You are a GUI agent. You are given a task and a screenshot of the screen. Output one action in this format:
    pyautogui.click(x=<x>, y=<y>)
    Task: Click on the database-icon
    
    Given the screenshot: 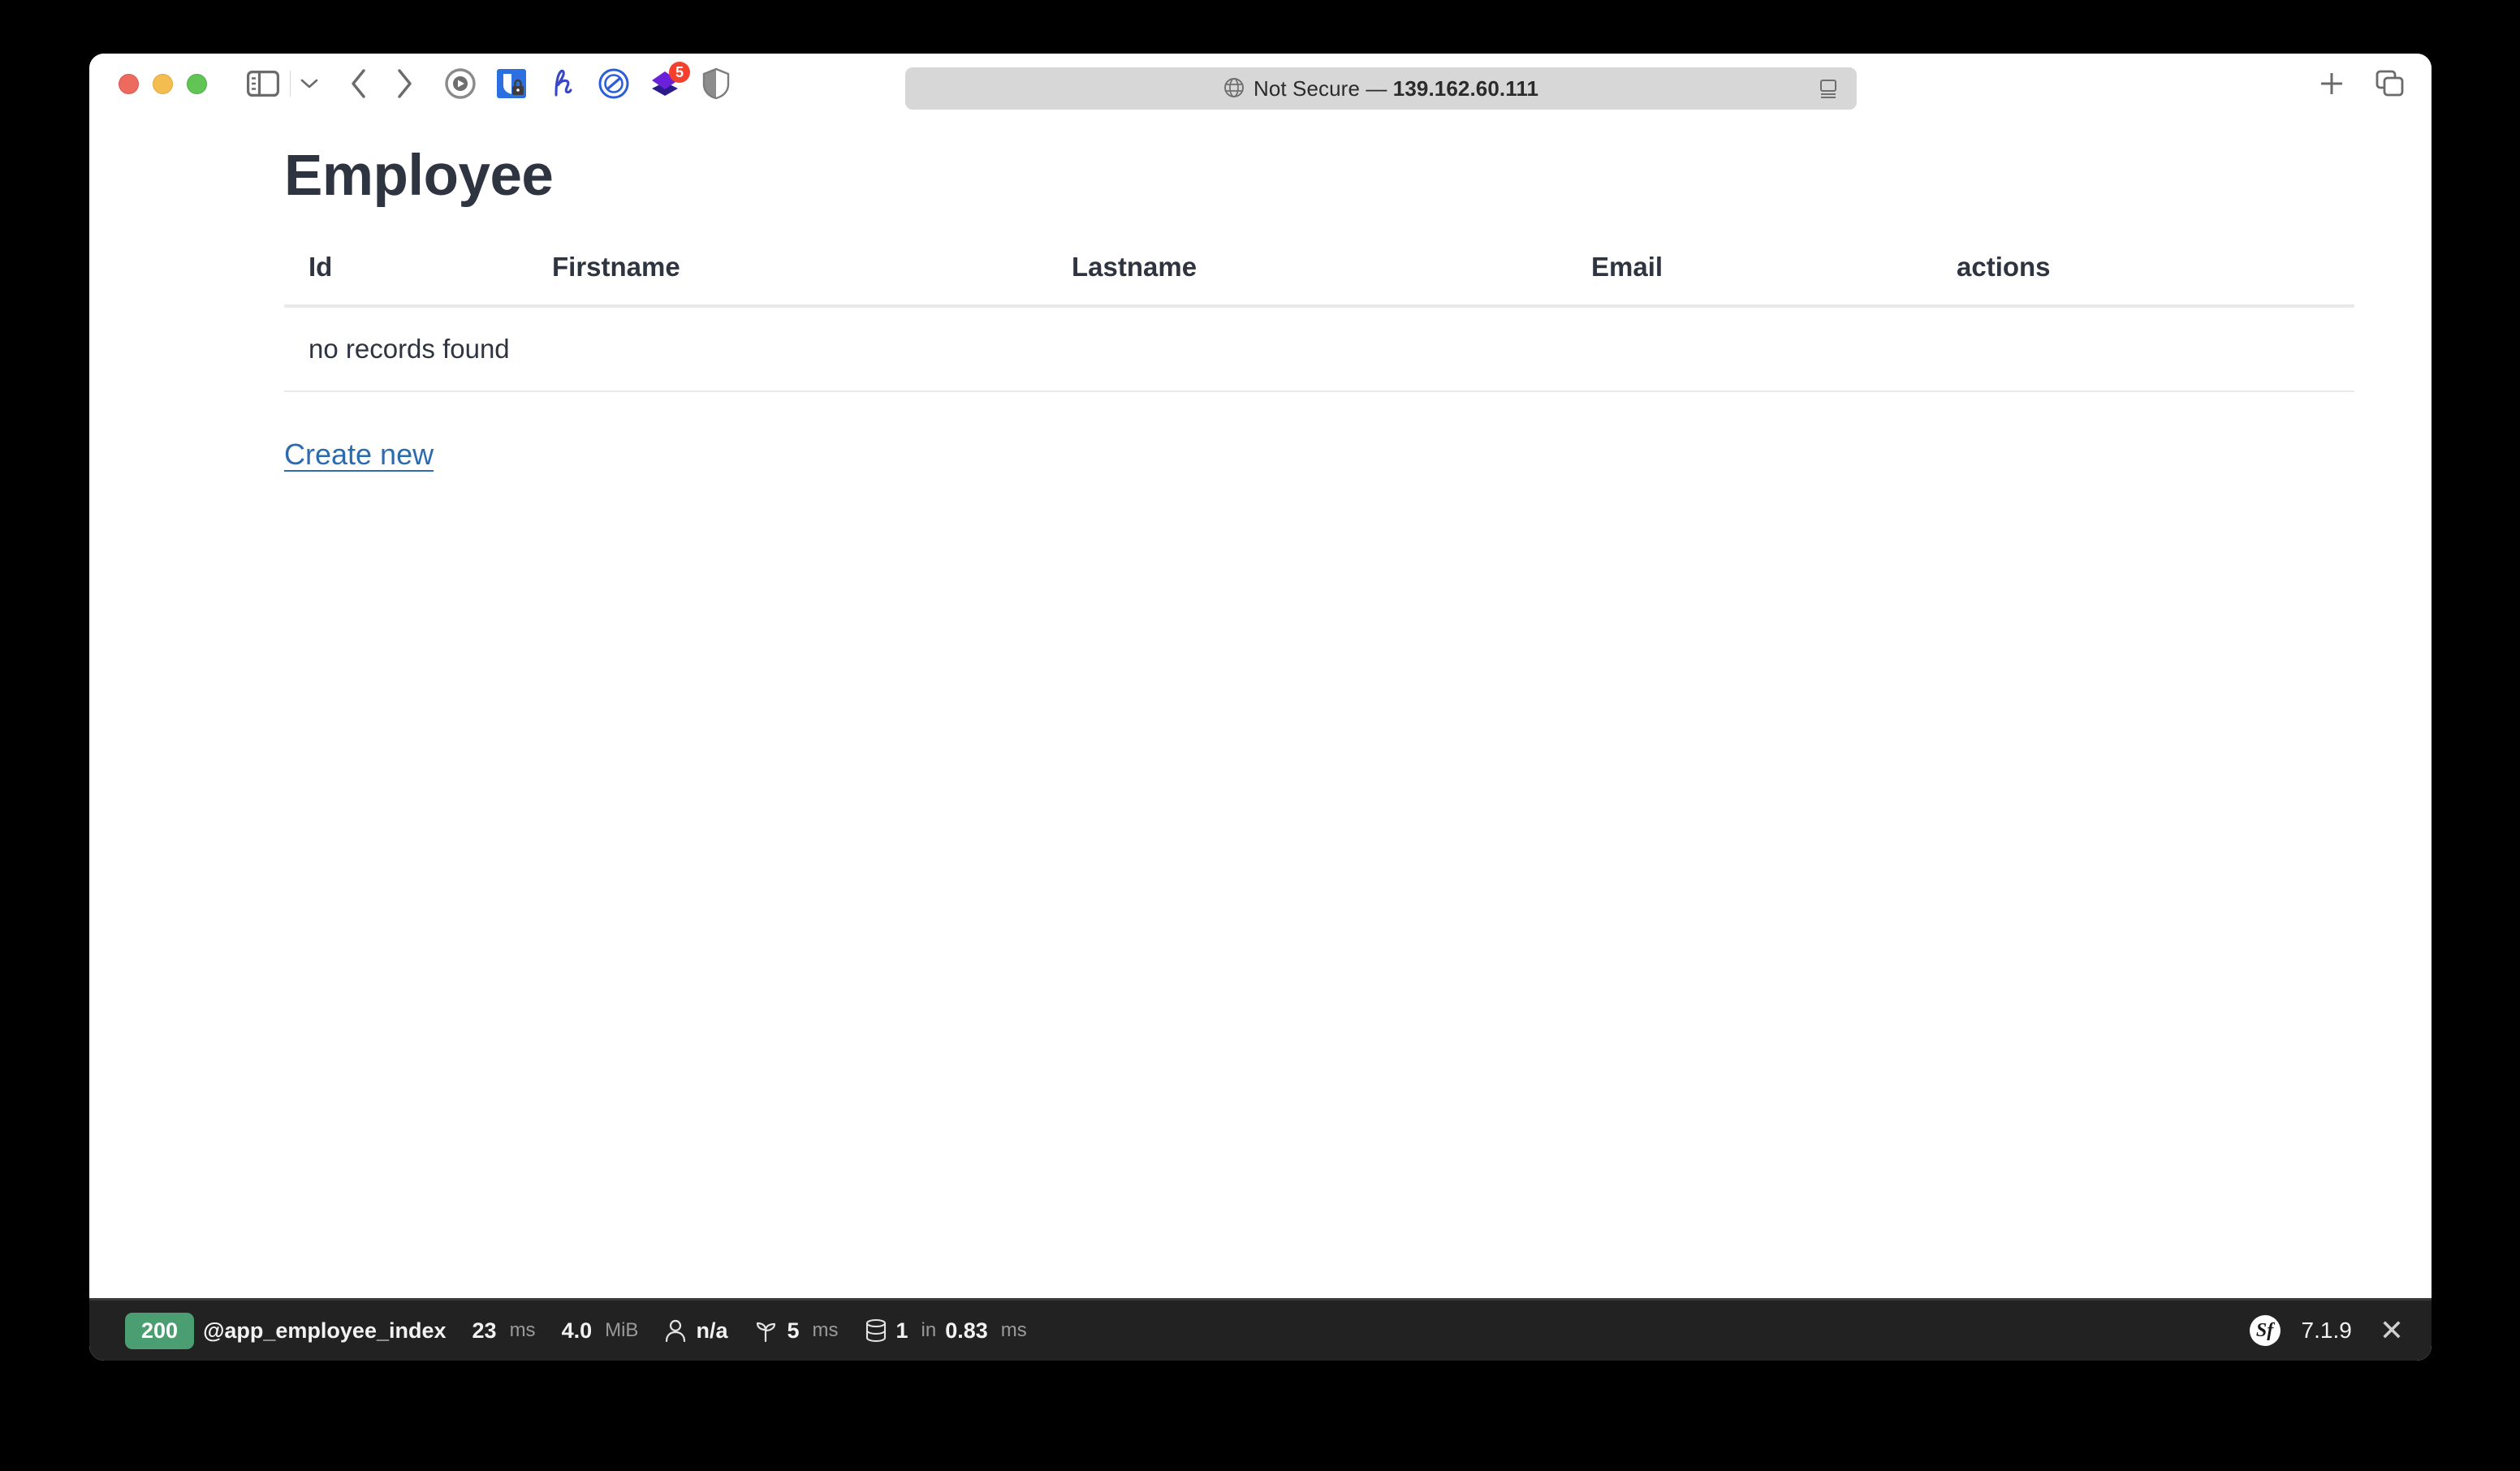 What is the action you would take?
    pyautogui.click(x=876, y=1330)
    